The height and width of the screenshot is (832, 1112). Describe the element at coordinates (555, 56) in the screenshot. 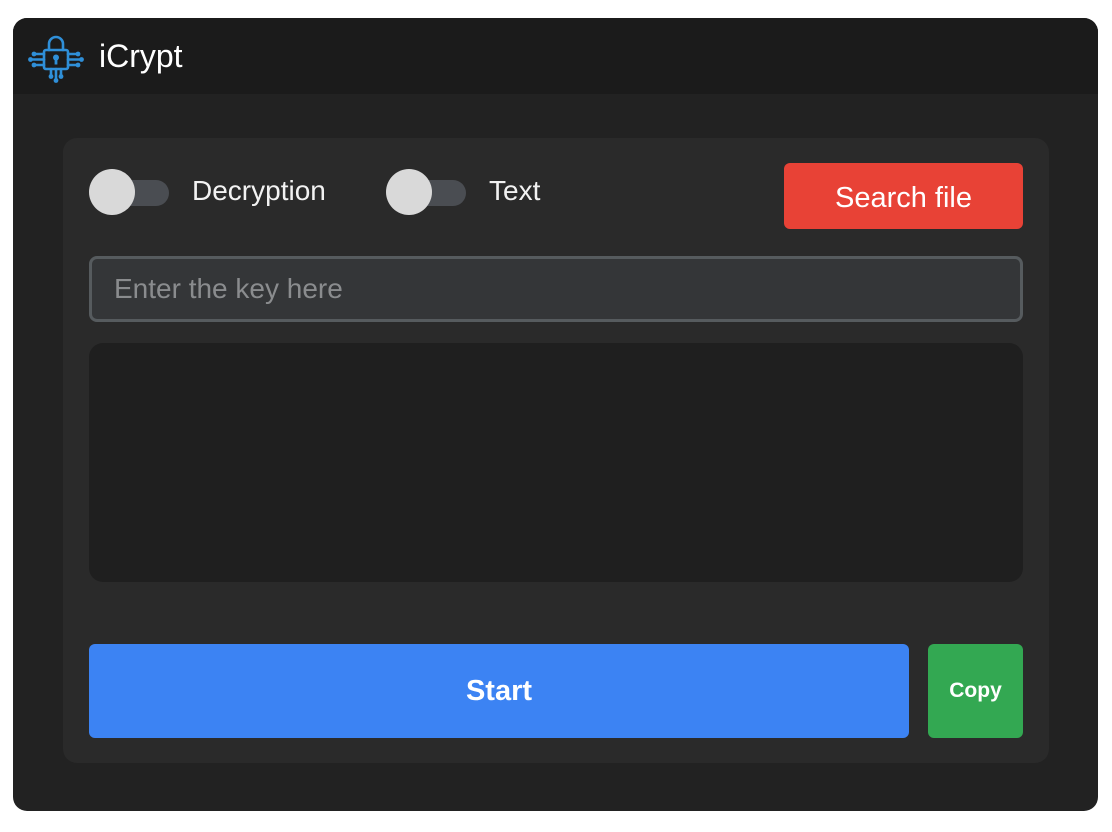

I see `title-bar: iCrypt` at that location.